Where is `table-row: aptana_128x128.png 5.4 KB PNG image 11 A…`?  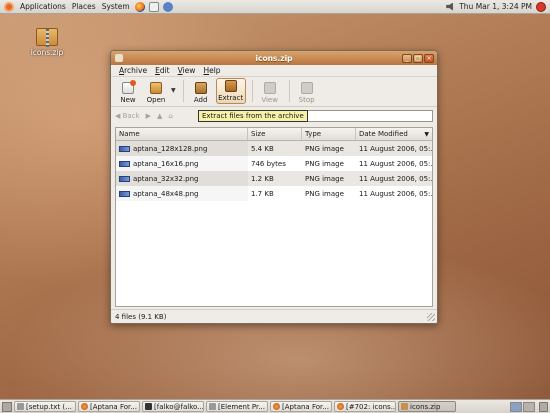 table-row: aptana_128x128.png 5.4 KB PNG image 11 A… is located at coordinates (274, 148).